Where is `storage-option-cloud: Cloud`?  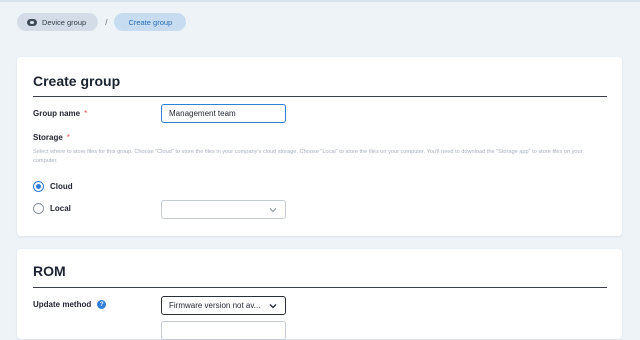
storage-option-cloud: Cloud is located at coordinates (53, 186).